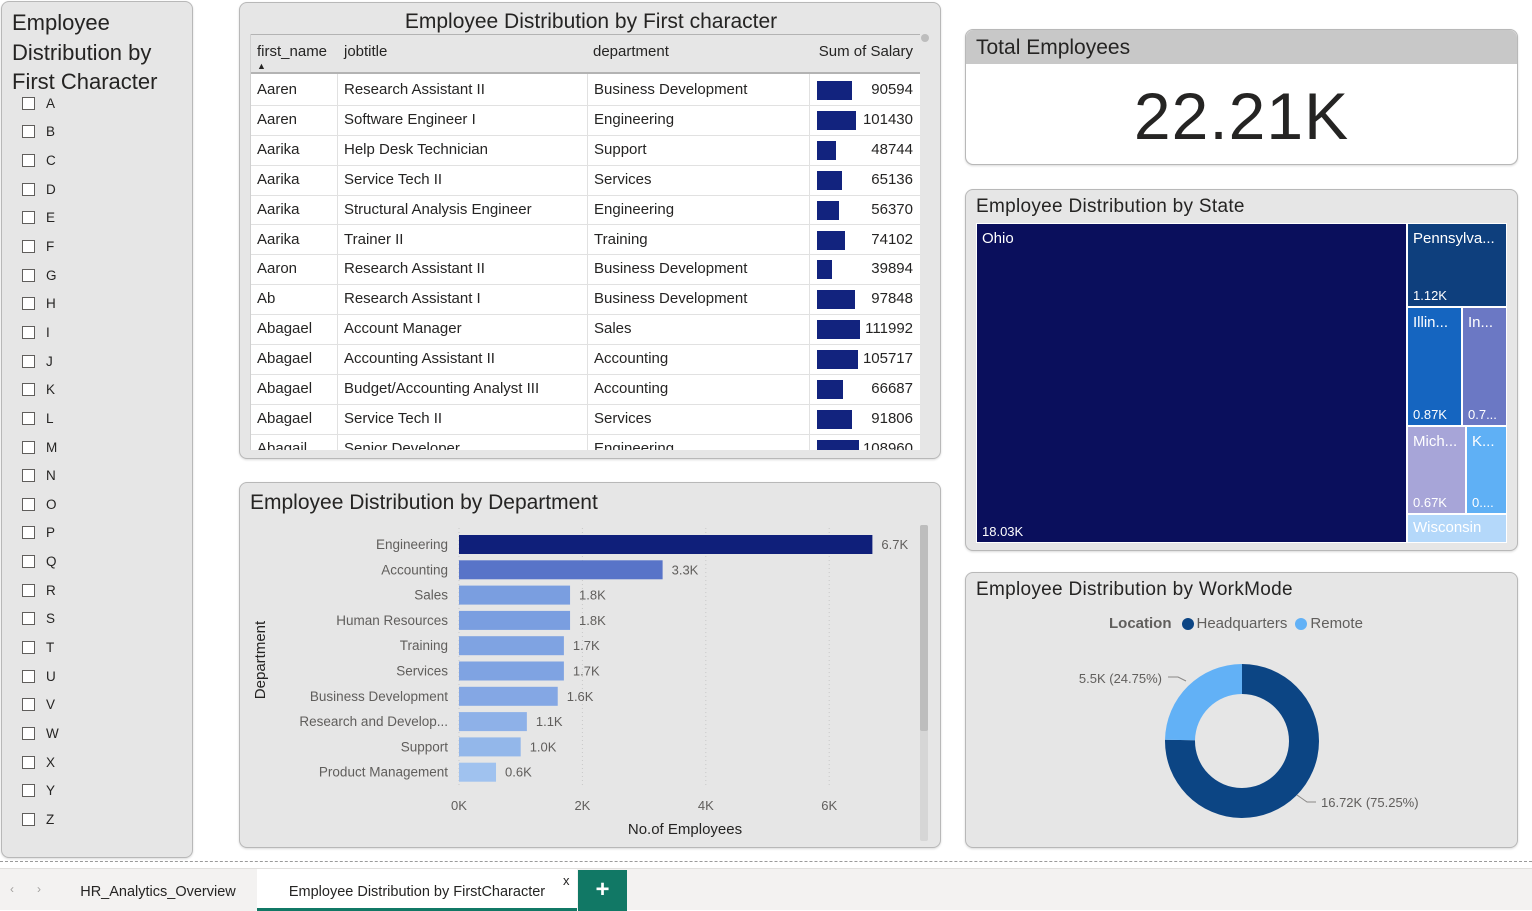 This screenshot has width=1532, height=911. Describe the element at coordinates (40, 189) in the screenshot. I see `slicer-item-d: D` at that location.